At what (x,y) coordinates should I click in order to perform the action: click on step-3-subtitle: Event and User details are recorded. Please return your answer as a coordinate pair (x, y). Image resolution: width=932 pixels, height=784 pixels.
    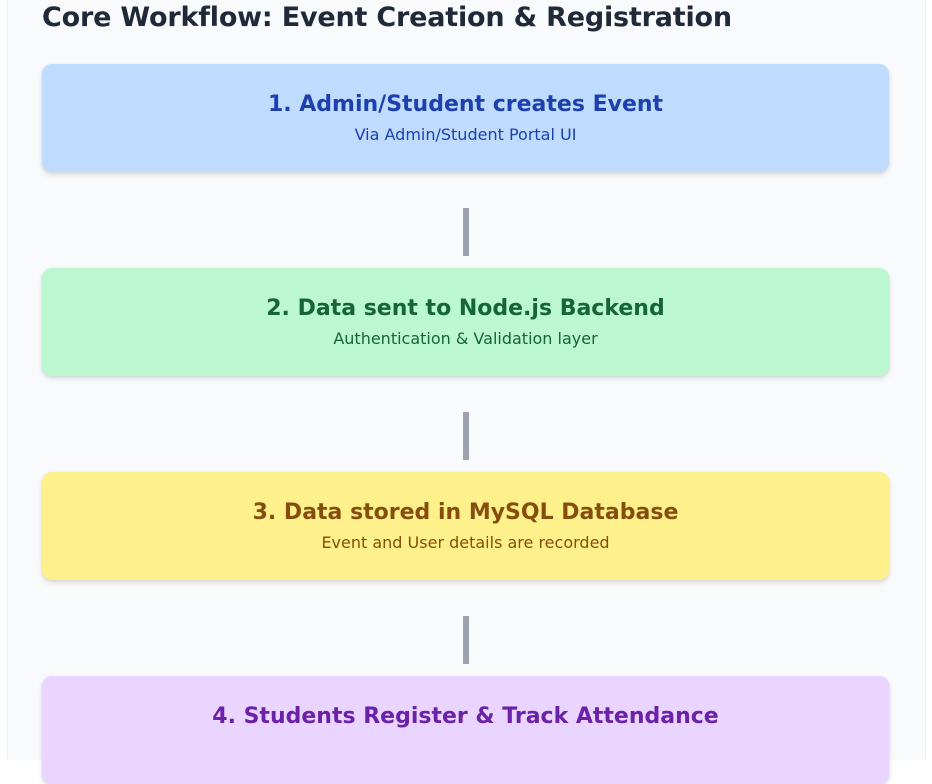
    Looking at the image, I should click on (465, 542).